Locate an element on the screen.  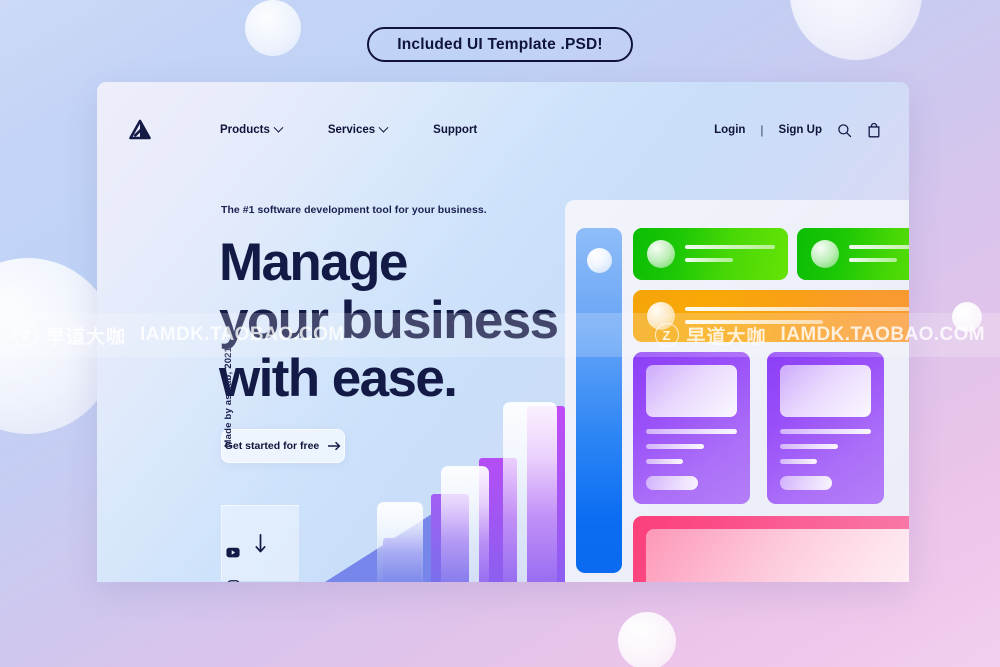
psd-badge-label: Included UI Template .PSD! is located at coordinates (500, 44).